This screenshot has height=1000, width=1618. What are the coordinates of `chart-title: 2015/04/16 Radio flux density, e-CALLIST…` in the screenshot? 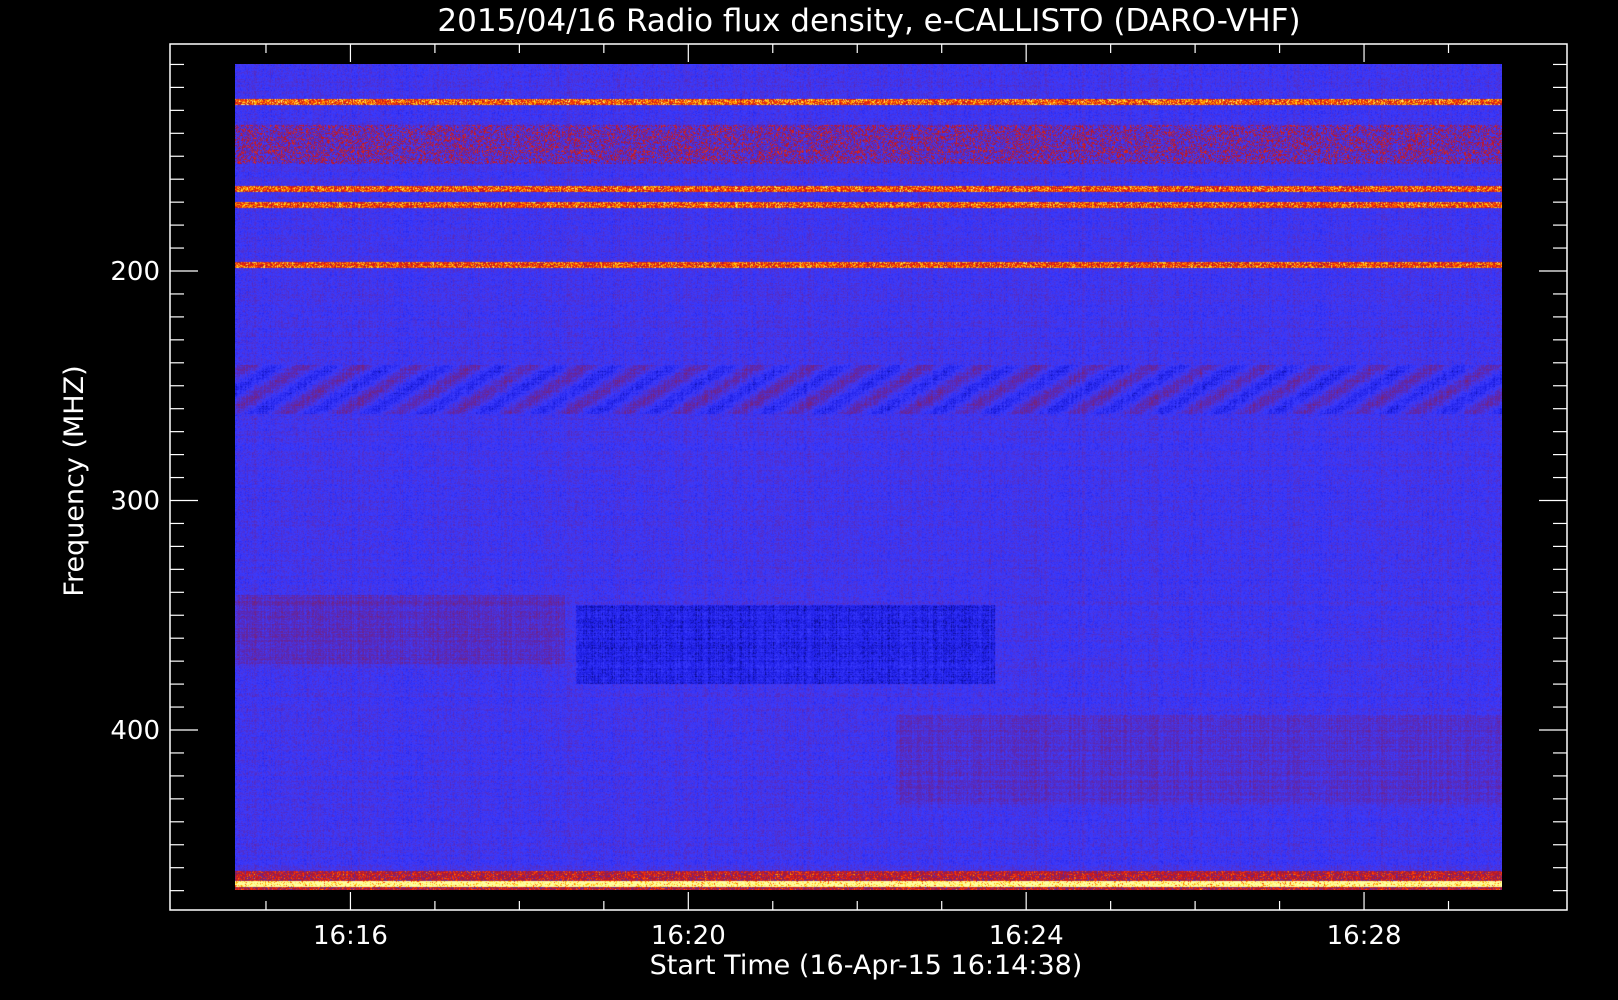 It's located at (868, 21).